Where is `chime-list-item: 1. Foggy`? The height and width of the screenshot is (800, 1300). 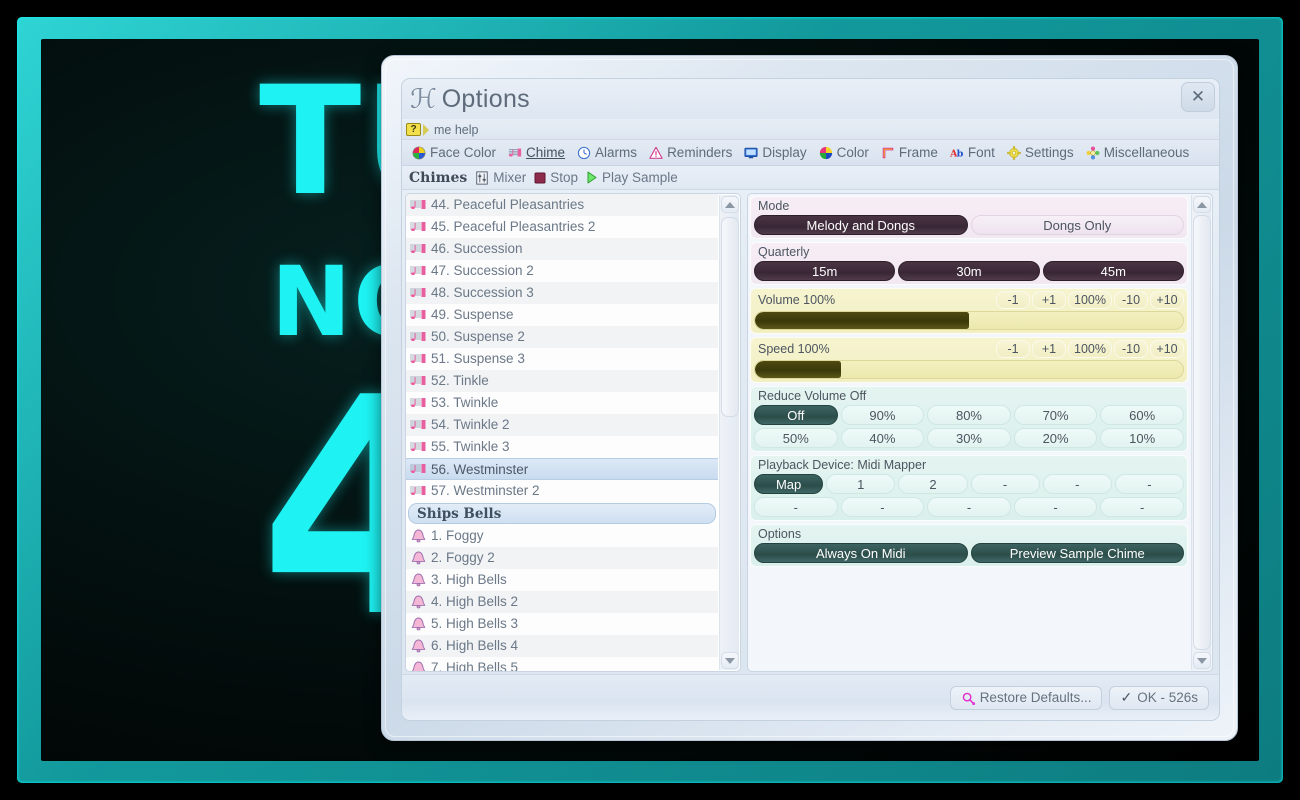 chime-list-item: 1. Foggy is located at coordinates (562, 536).